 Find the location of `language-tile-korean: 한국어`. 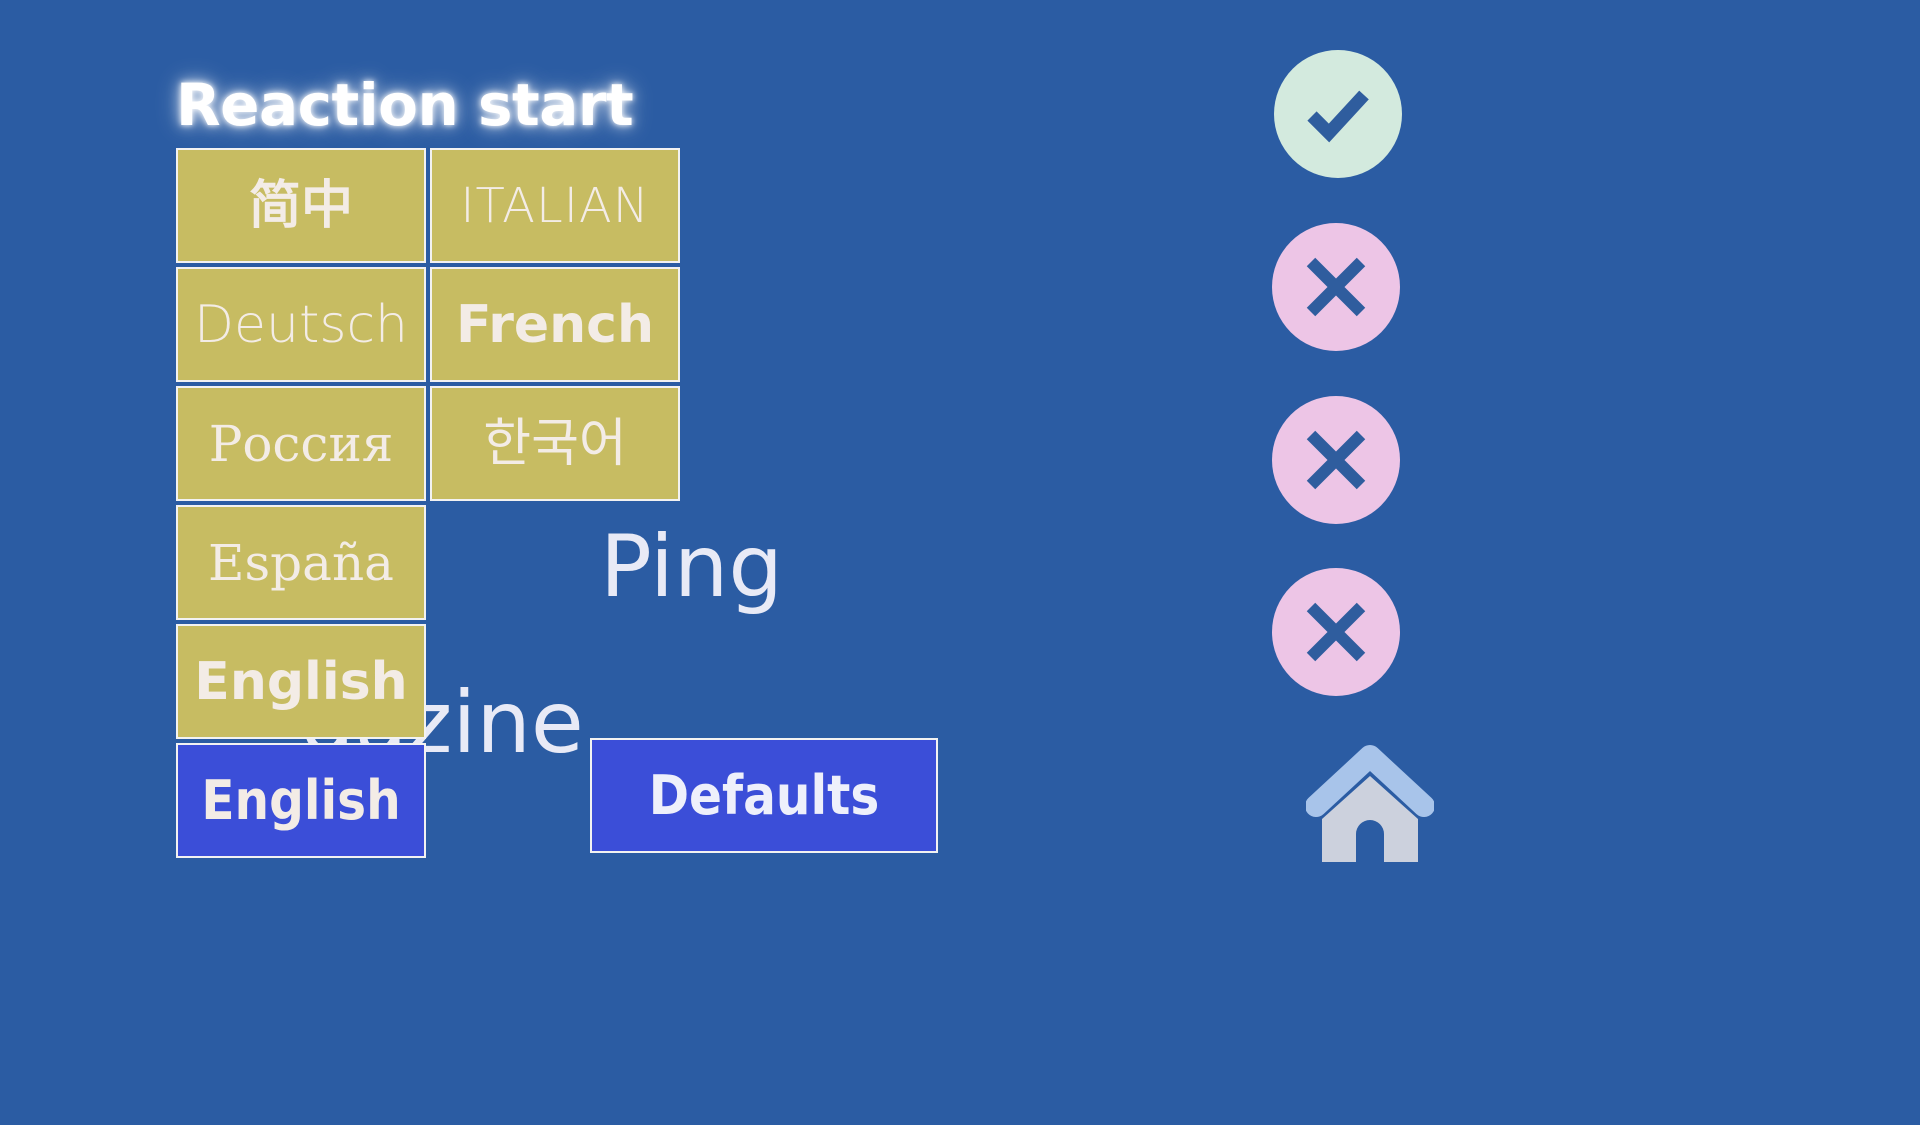

language-tile-korean: 한국어 is located at coordinates (555, 443).